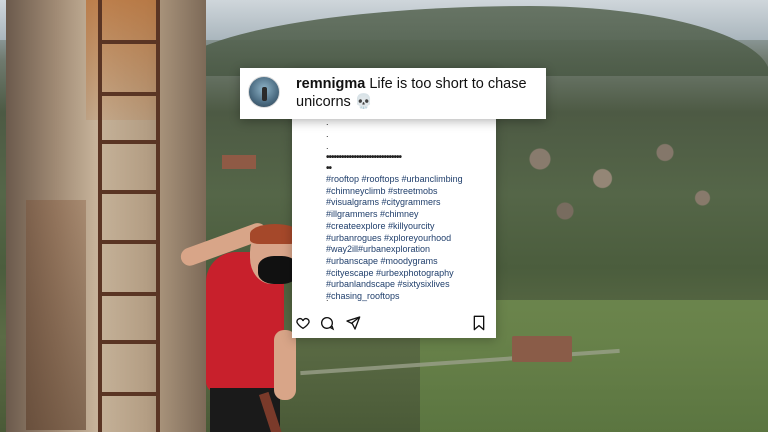  What do you see at coordinates (408, 227) in the screenshot?
I see `hashtag-line: #createexplore #killyourcity` at bounding box center [408, 227].